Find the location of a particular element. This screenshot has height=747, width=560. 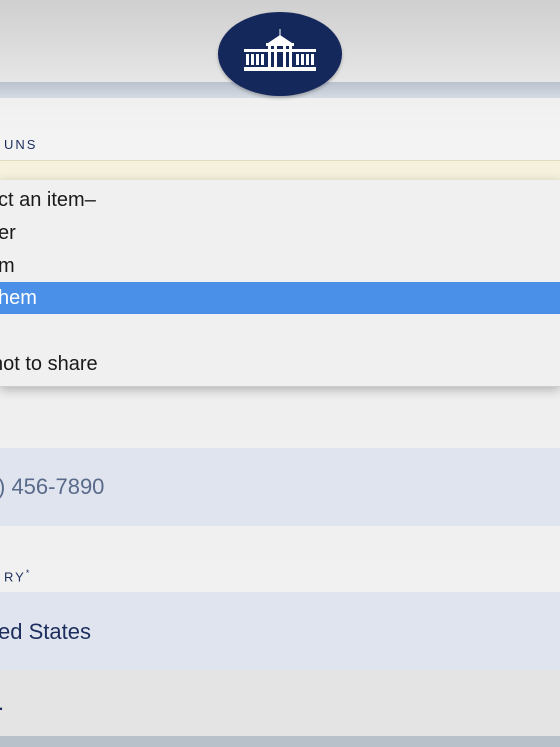

option-label: not to share is located at coordinates (49, 363).